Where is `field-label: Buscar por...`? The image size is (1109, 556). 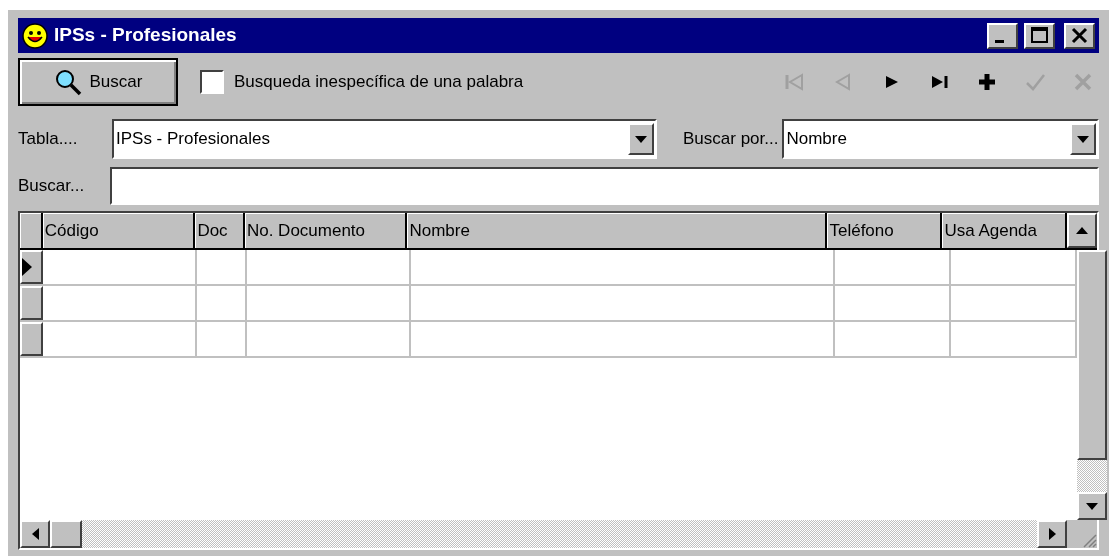 field-label: Buscar por... is located at coordinates (731, 139).